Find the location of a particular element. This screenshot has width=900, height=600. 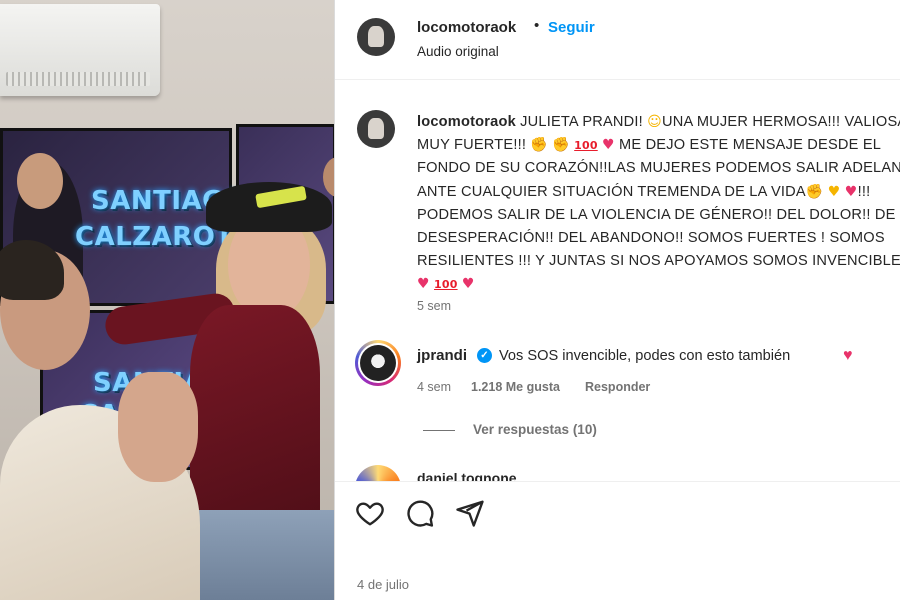

caption-timestamp: 5 sem is located at coordinates (434, 306).